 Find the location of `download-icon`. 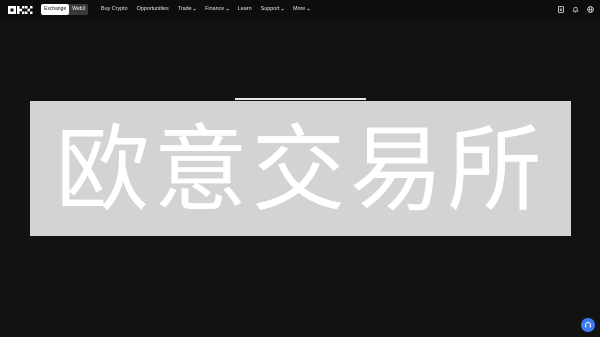

download-icon is located at coordinates (560, 9).